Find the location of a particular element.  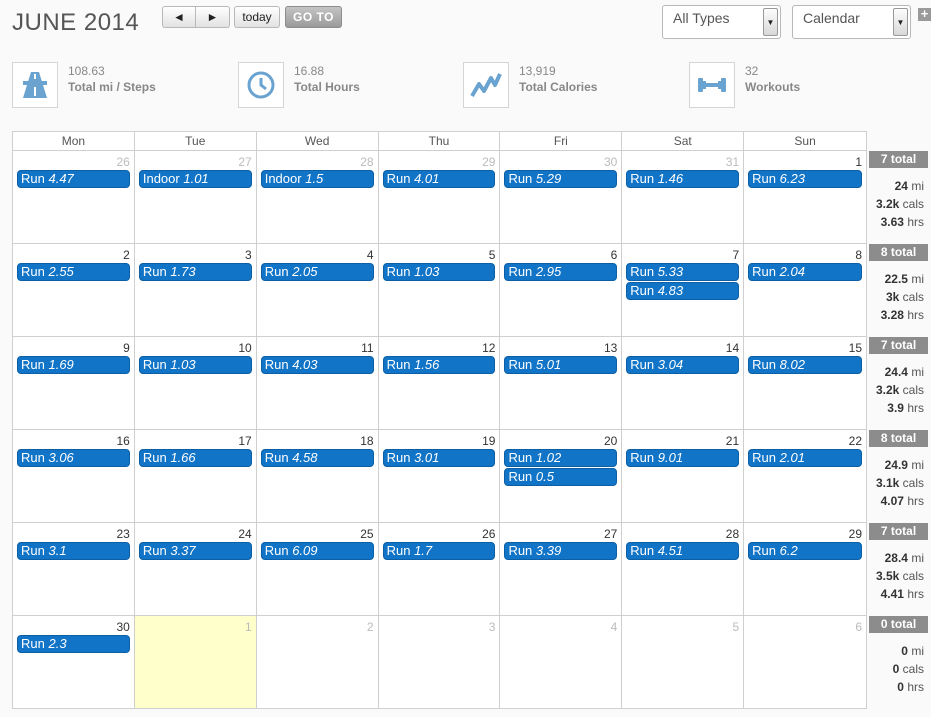

workout-event: Run 8.02 is located at coordinates (805, 365).